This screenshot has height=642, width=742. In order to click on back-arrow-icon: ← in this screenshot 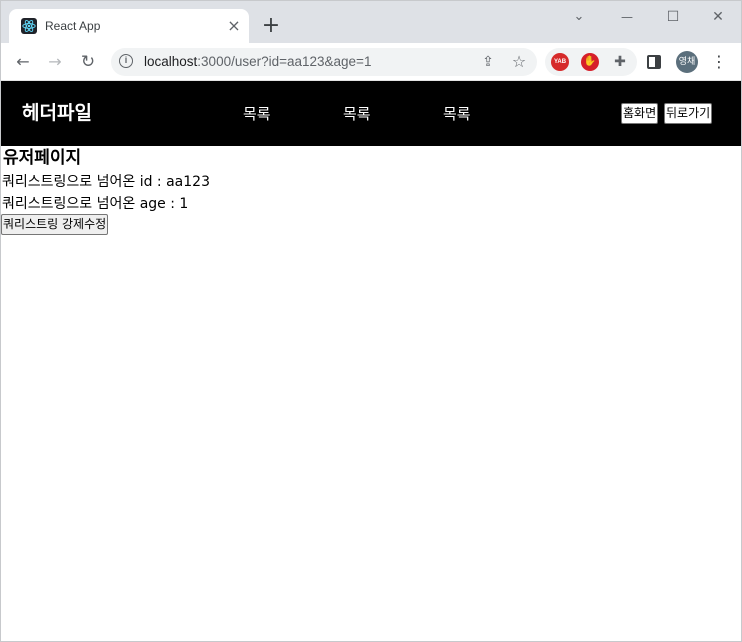, I will do `click(23, 62)`.